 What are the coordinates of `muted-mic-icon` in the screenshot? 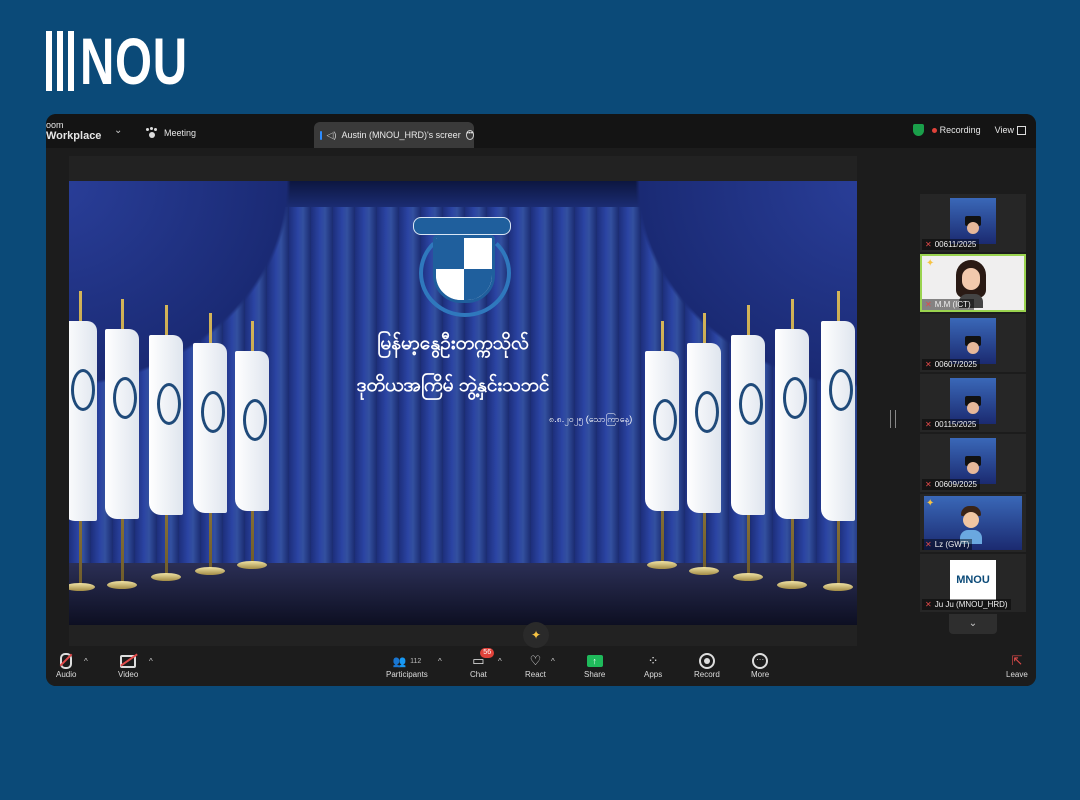 It's located at (66, 661).